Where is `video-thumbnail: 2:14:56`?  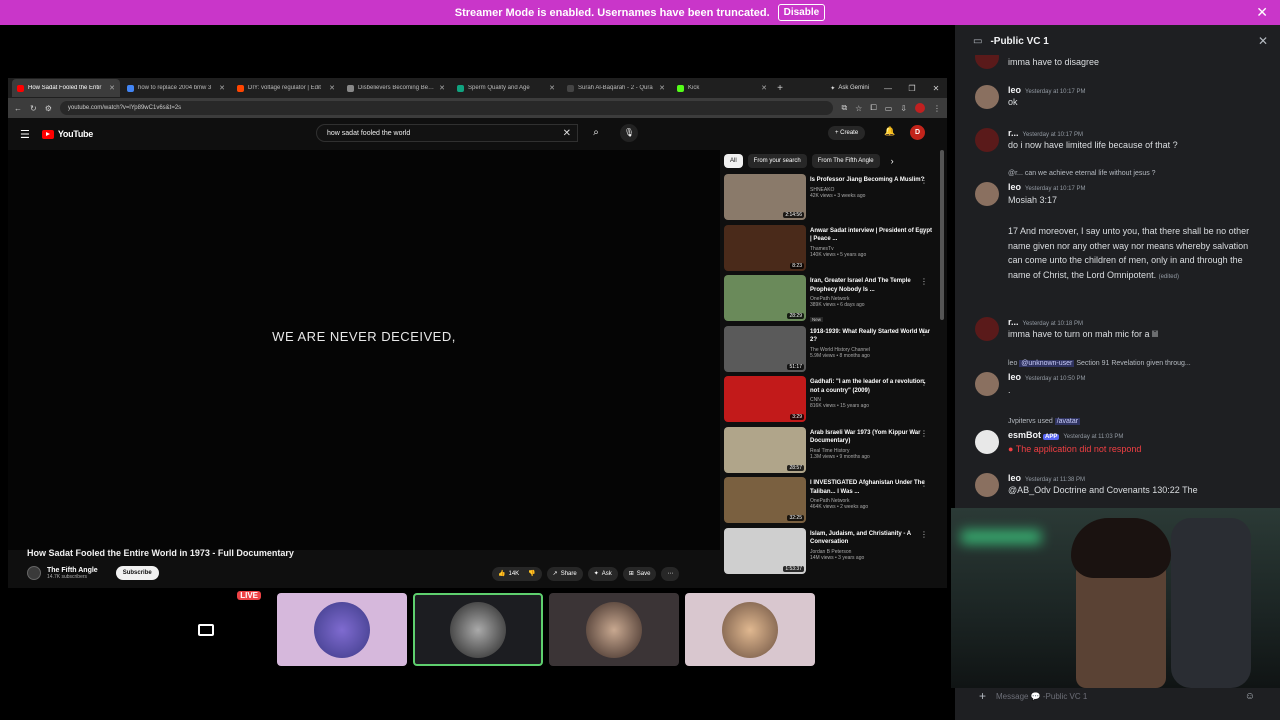
video-thumbnail: 2:14:56 is located at coordinates (765, 197).